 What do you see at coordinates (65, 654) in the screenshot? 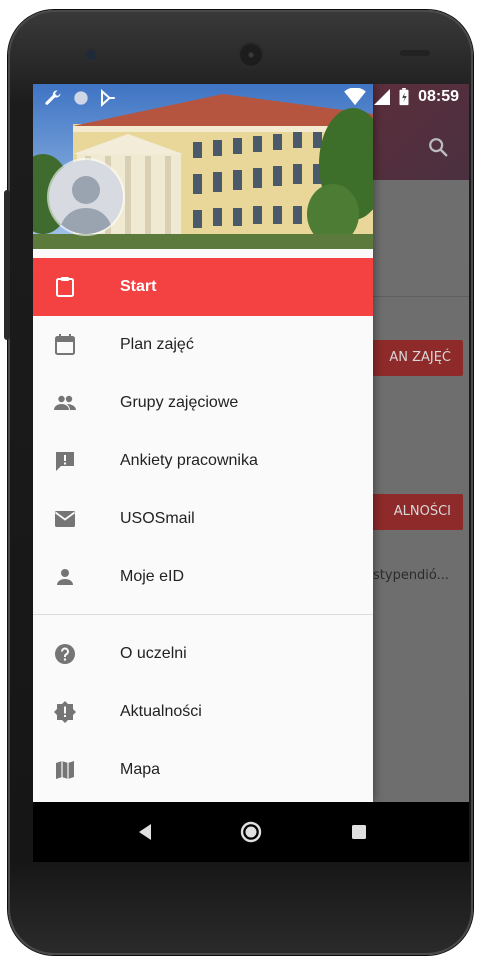
I see `help-icon` at bounding box center [65, 654].